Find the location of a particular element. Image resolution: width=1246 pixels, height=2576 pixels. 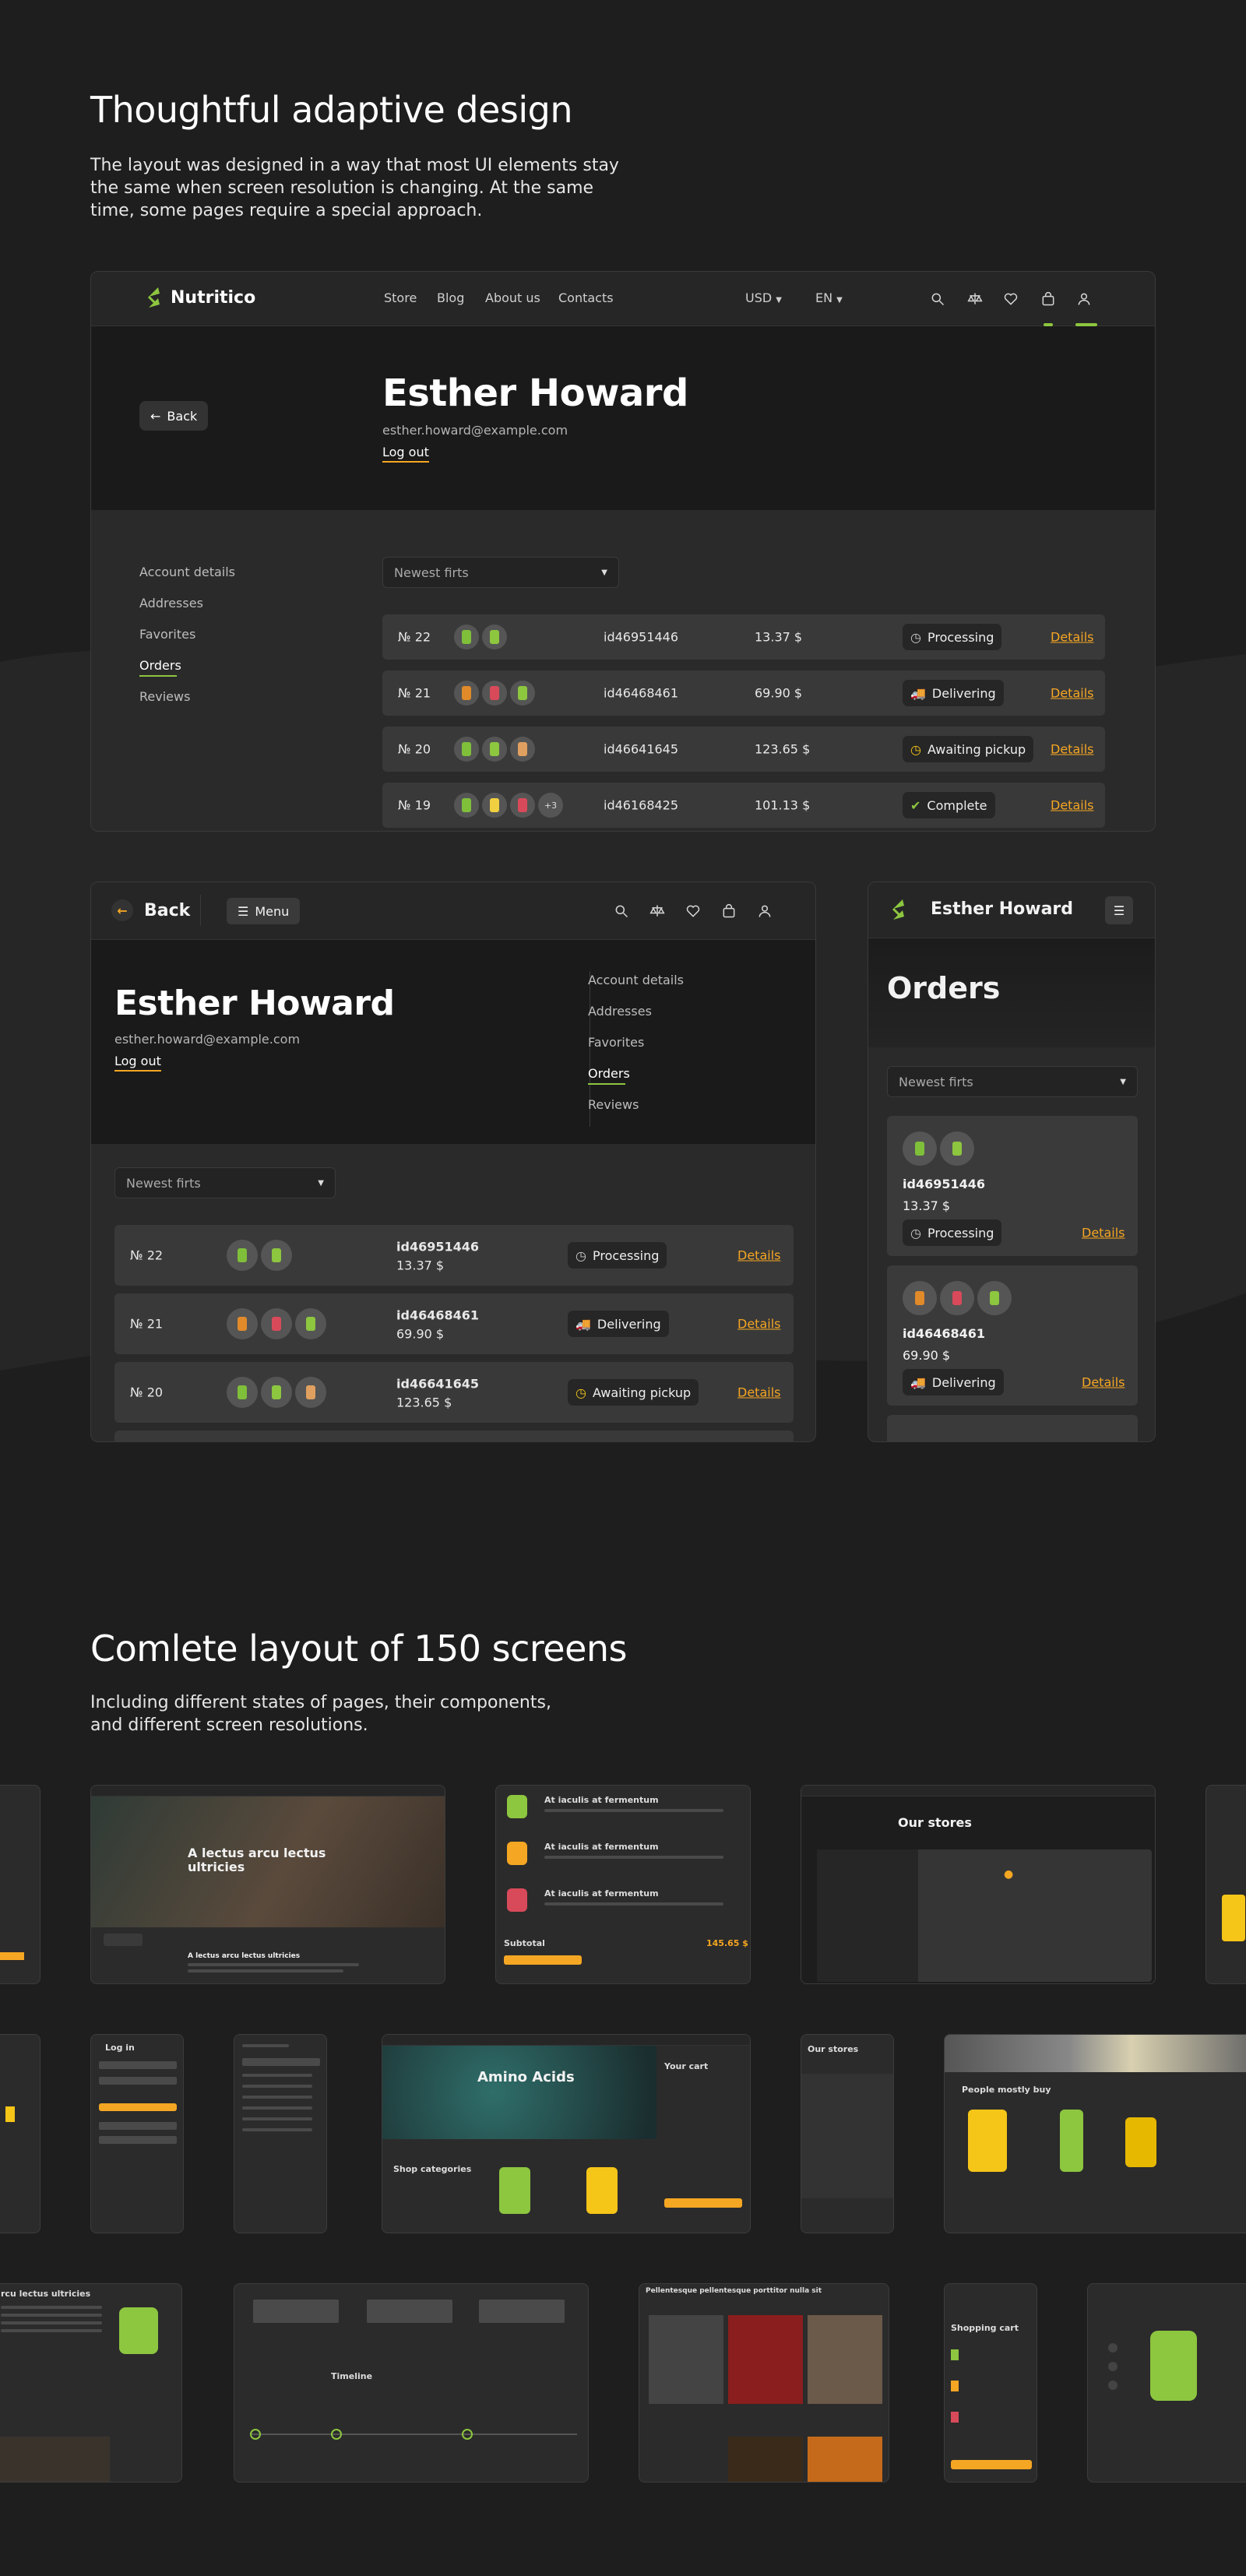

language-select: EN ▼ is located at coordinates (829, 297).